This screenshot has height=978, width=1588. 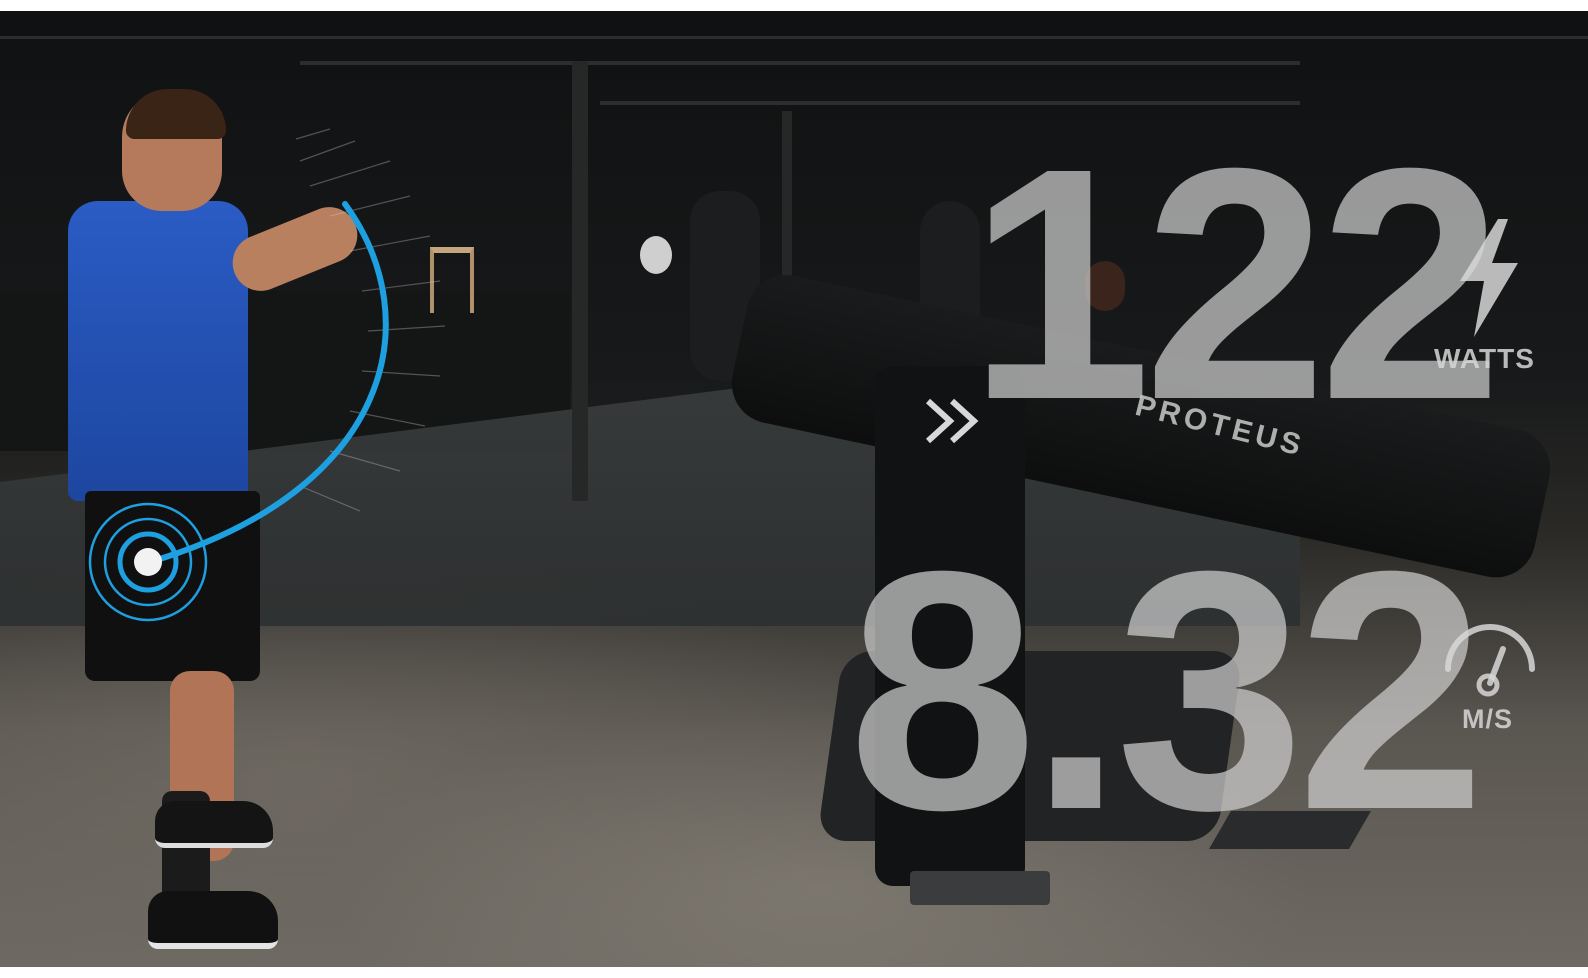 What do you see at coordinates (268, 383) in the screenshot?
I see `motion-trajectory-arc` at bounding box center [268, 383].